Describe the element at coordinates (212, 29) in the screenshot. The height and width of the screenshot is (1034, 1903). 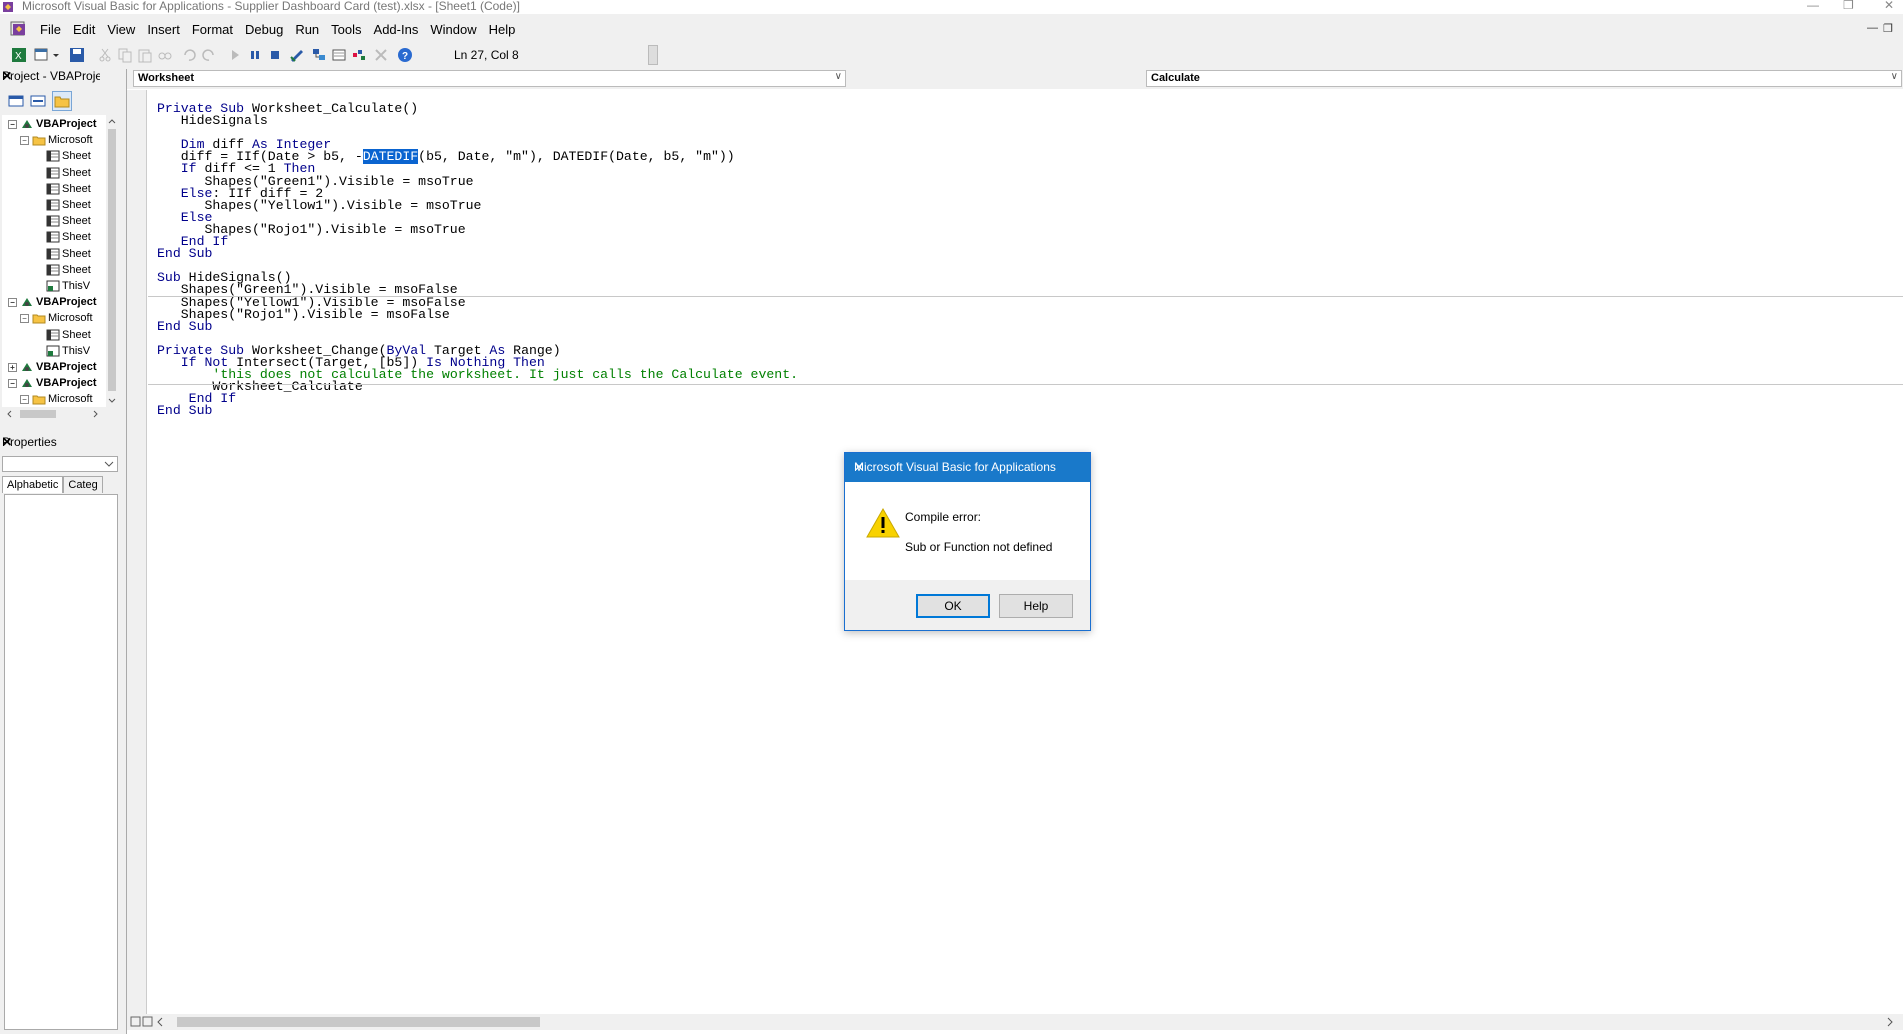
I see `menu-format: Format` at that location.